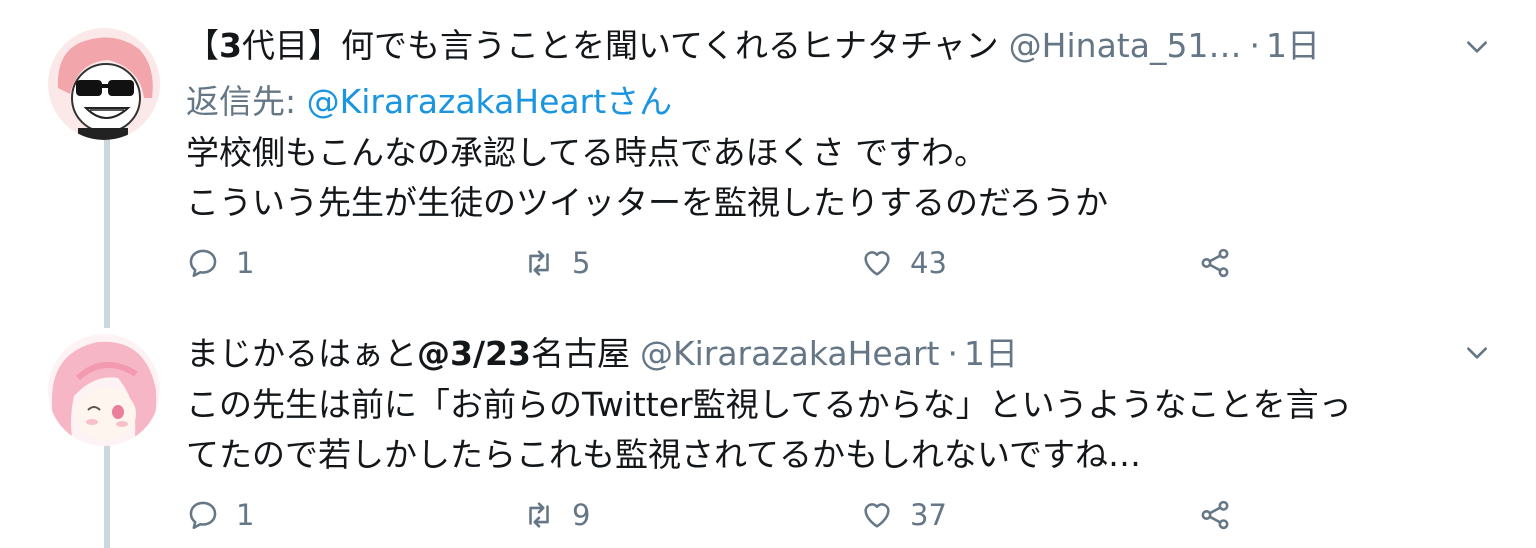 This screenshot has height=548, width=1536. What do you see at coordinates (928, 263) in the screenshot?
I see `like-count: 43` at bounding box center [928, 263].